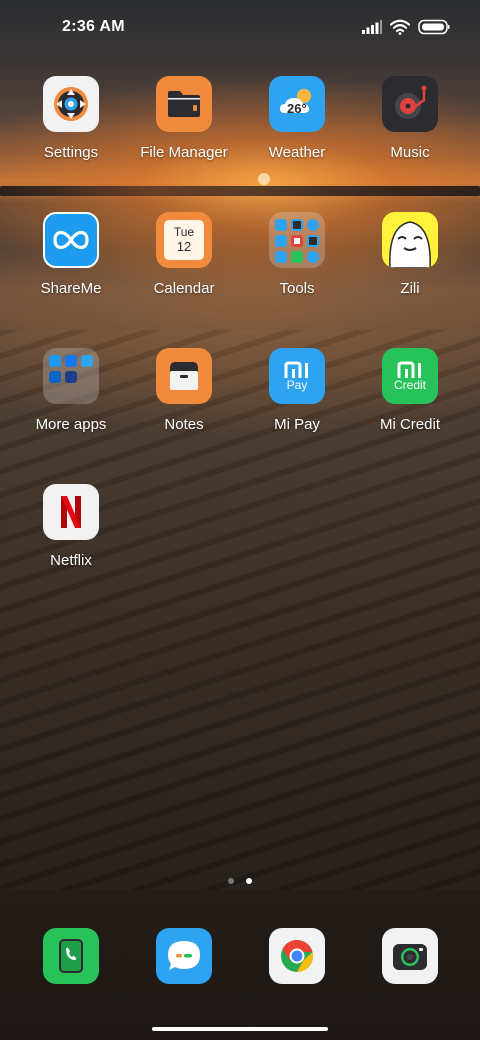 The height and width of the screenshot is (1040, 480). What do you see at coordinates (410, 240) in the screenshot?
I see `zili-icon` at bounding box center [410, 240].